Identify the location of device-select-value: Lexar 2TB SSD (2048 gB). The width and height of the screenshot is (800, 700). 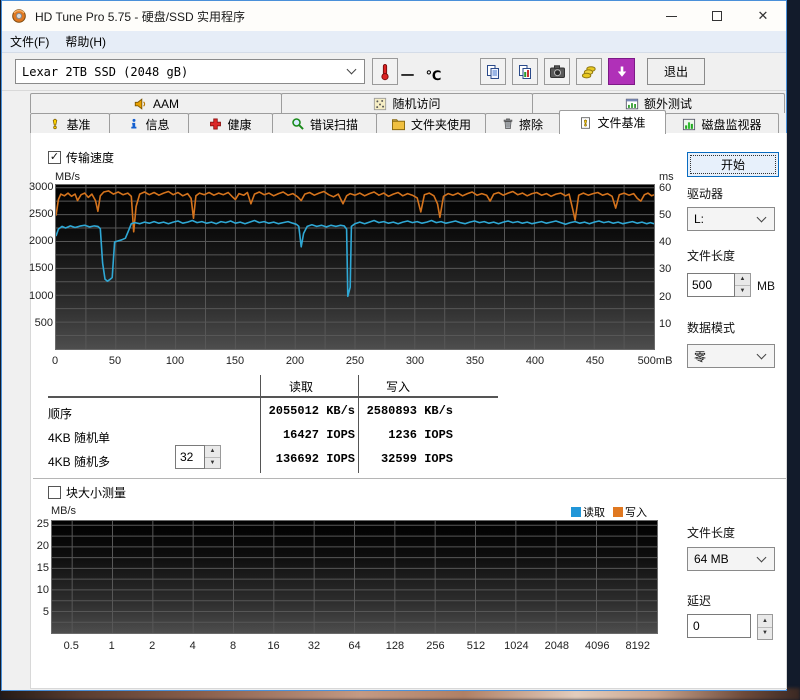
(105, 71).